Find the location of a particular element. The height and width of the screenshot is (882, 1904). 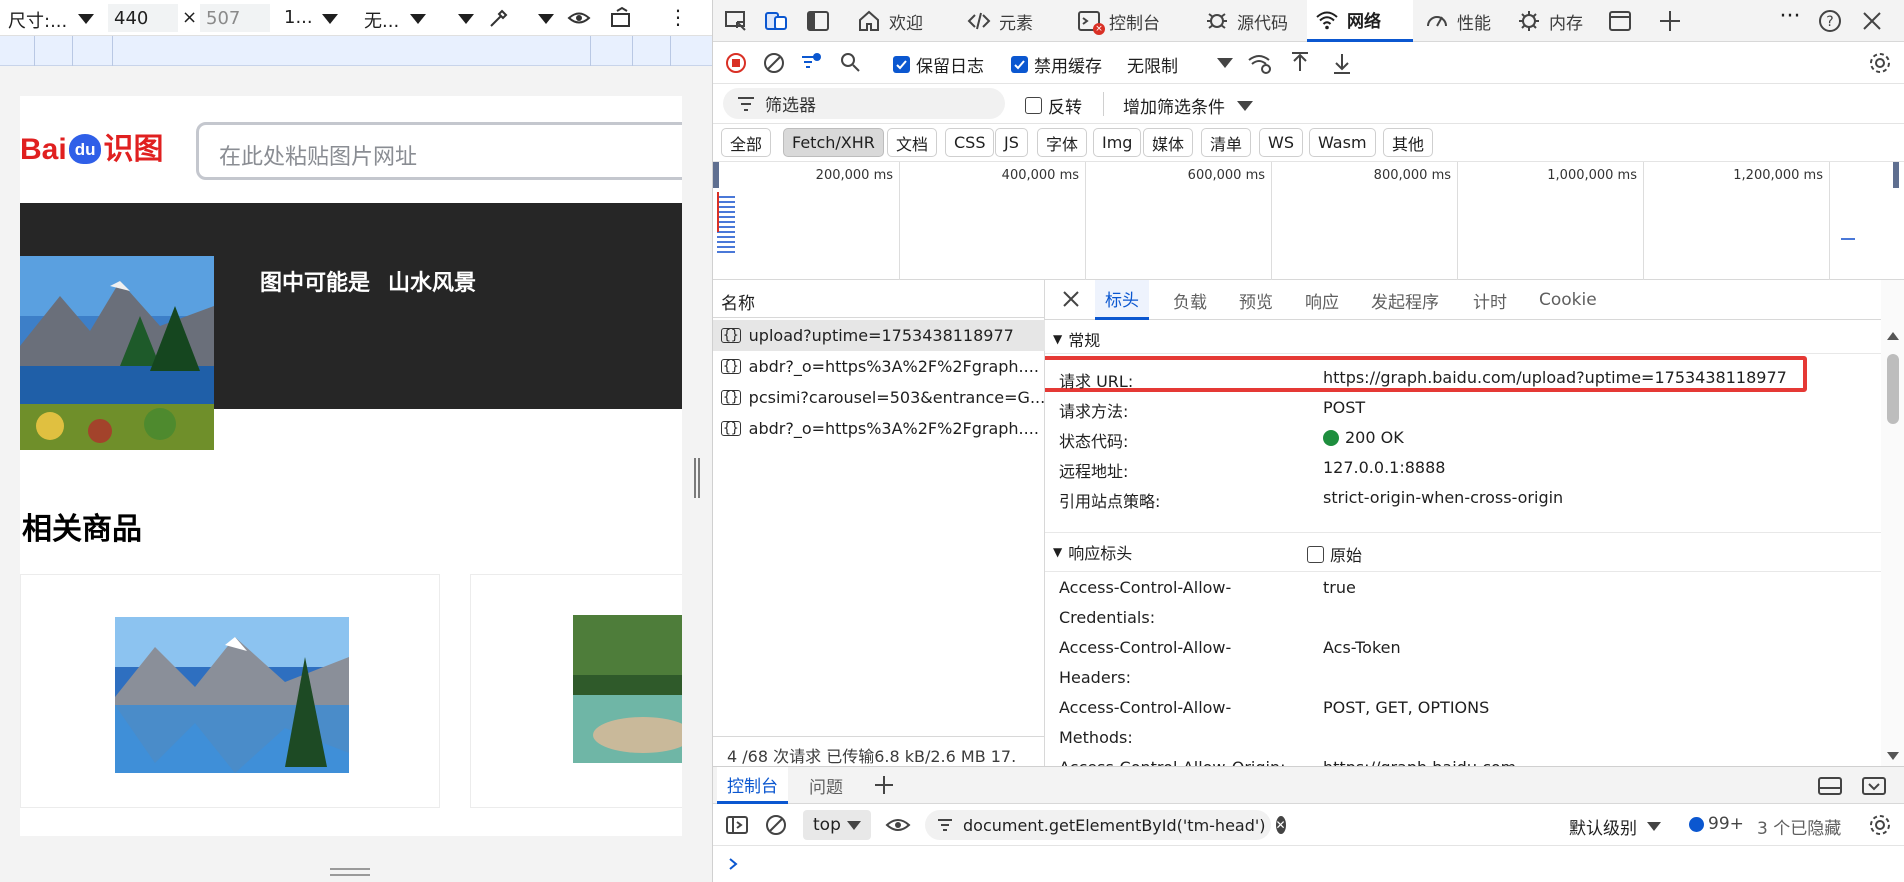

clear-icon is located at coordinates (774, 63).